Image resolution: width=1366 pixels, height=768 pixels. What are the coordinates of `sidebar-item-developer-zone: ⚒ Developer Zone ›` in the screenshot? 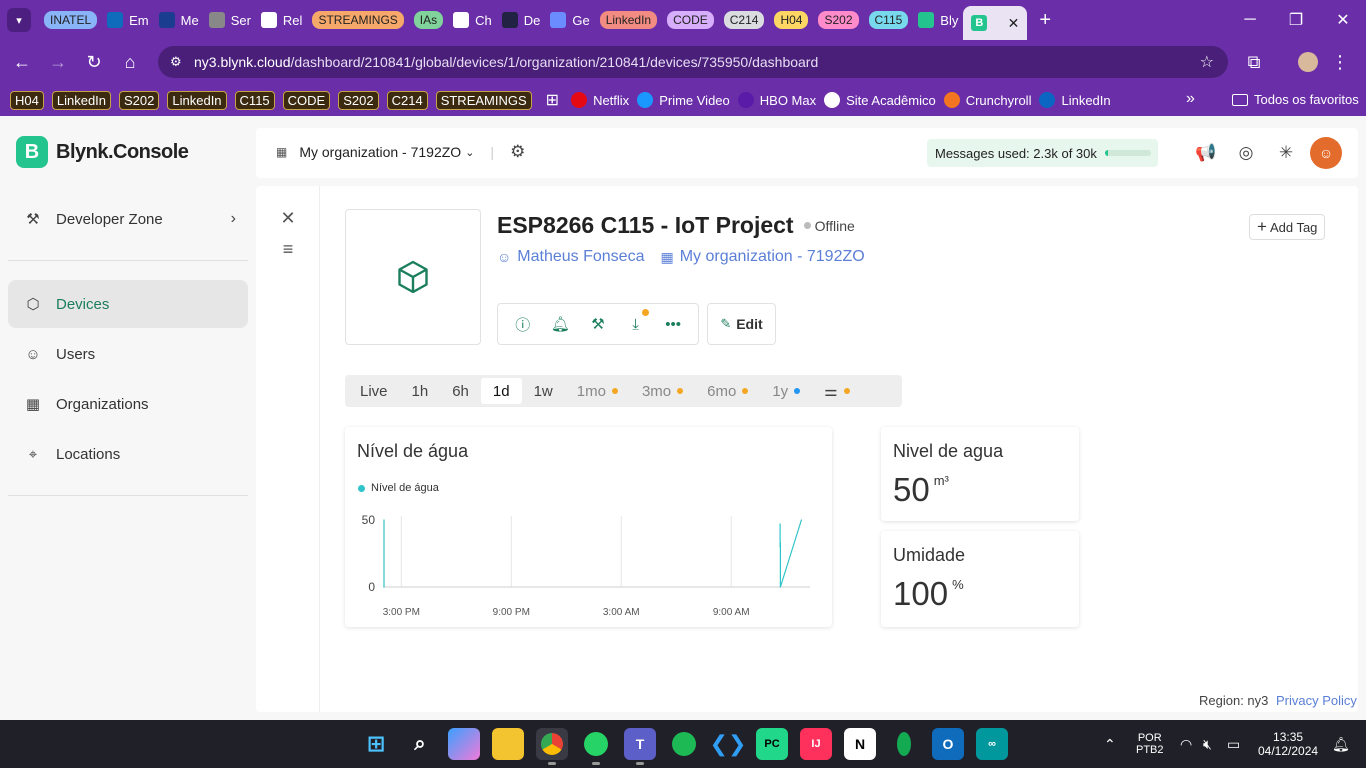 It's located at (128, 219).